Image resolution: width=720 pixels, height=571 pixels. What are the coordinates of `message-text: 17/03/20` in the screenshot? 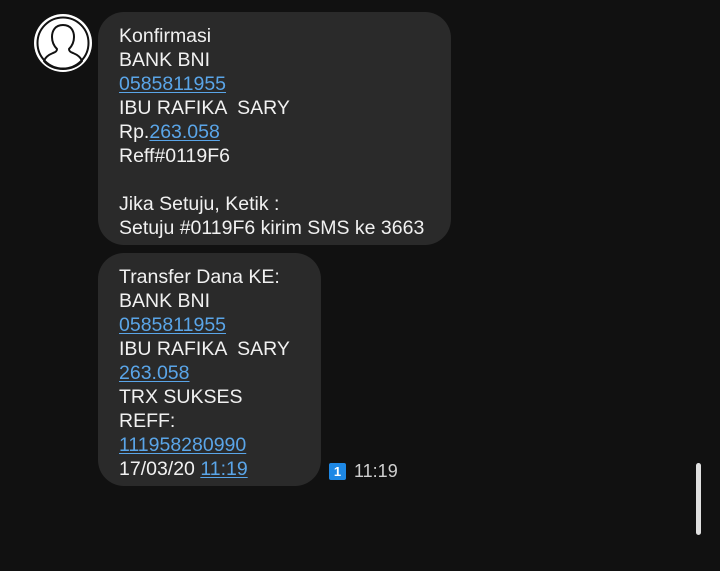 It's located at (160, 469).